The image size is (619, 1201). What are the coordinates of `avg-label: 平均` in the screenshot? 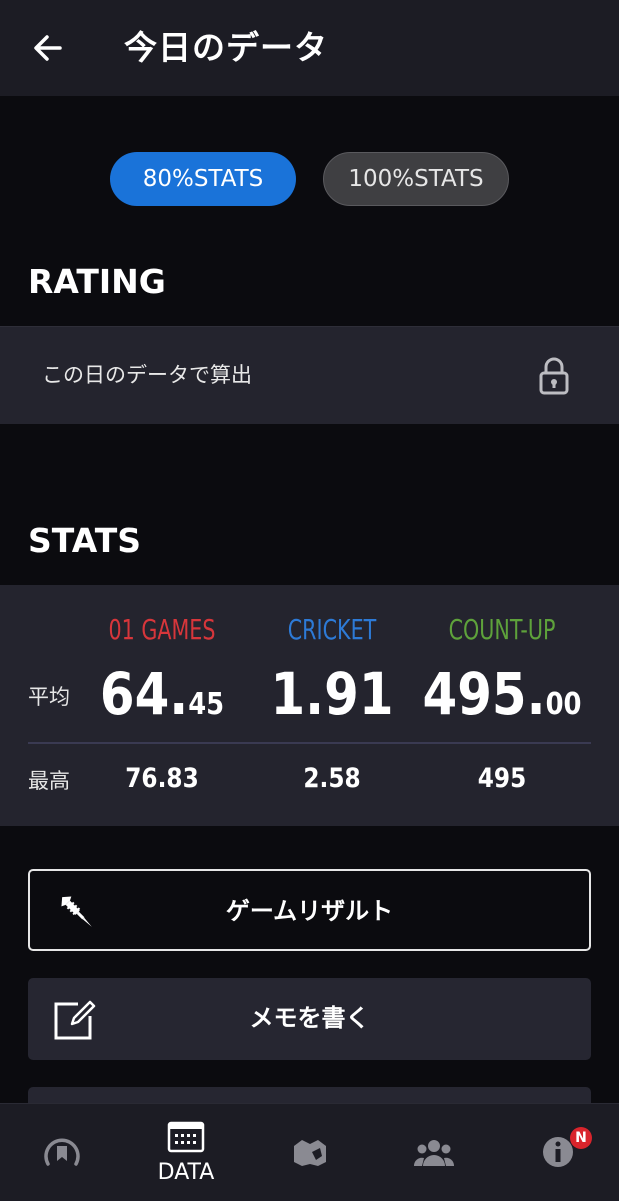 It's located at (49, 697).